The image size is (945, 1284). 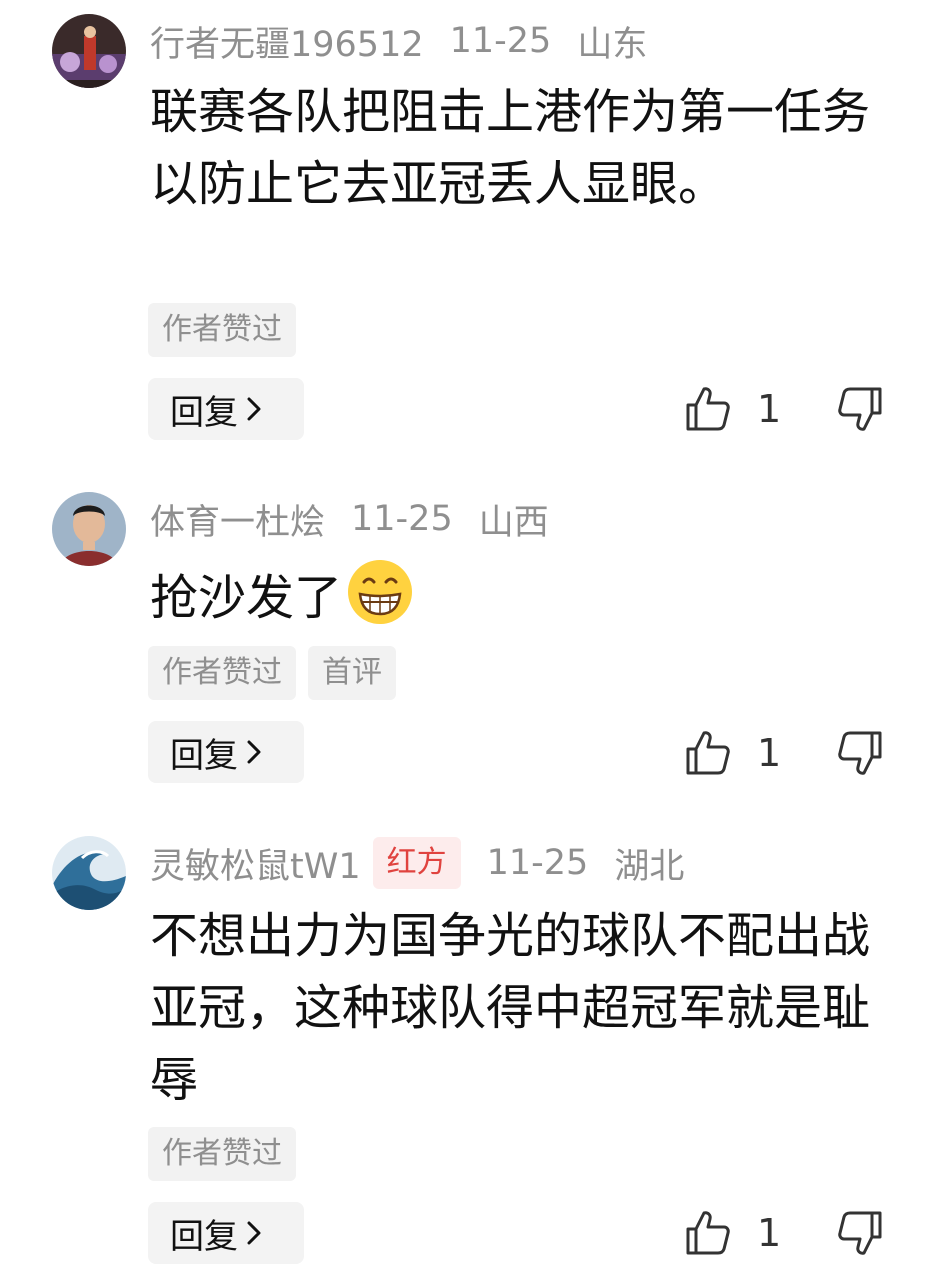 What do you see at coordinates (520, 596) in the screenshot?
I see `comment-text-line: 抢沙发了` at bounding box center [520, 596].